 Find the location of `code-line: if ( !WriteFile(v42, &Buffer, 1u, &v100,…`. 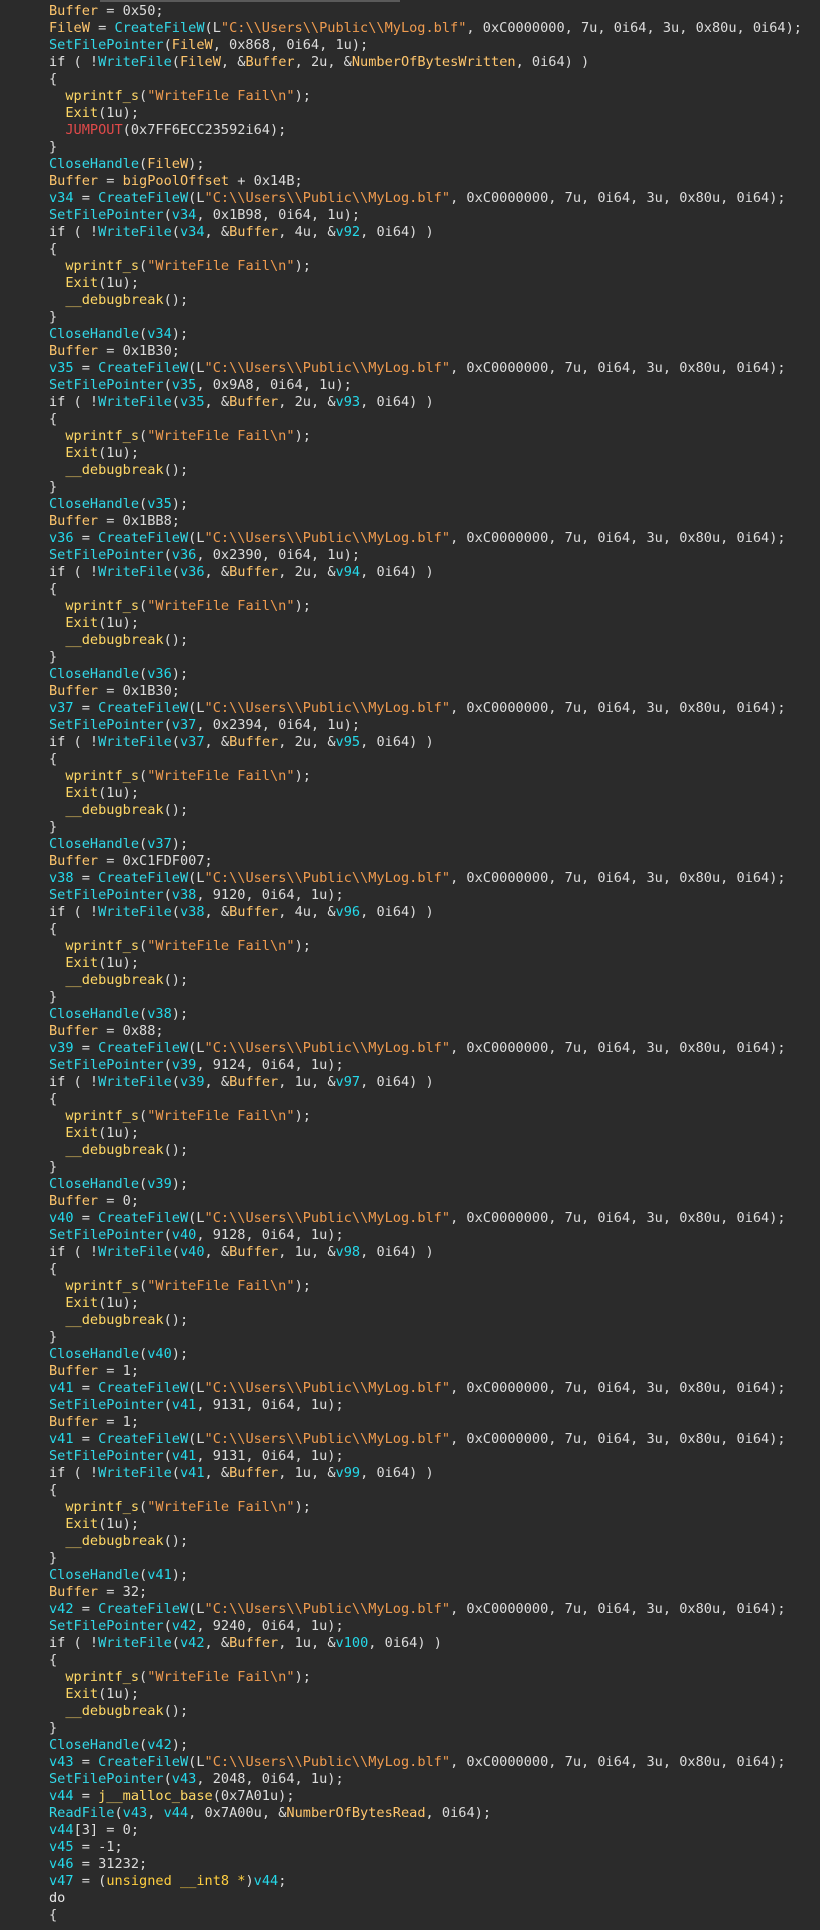

code-line: if ( !WriteFile(v42, &Buffer, 1u, &v100,… is located at coordinates (410, 1643).